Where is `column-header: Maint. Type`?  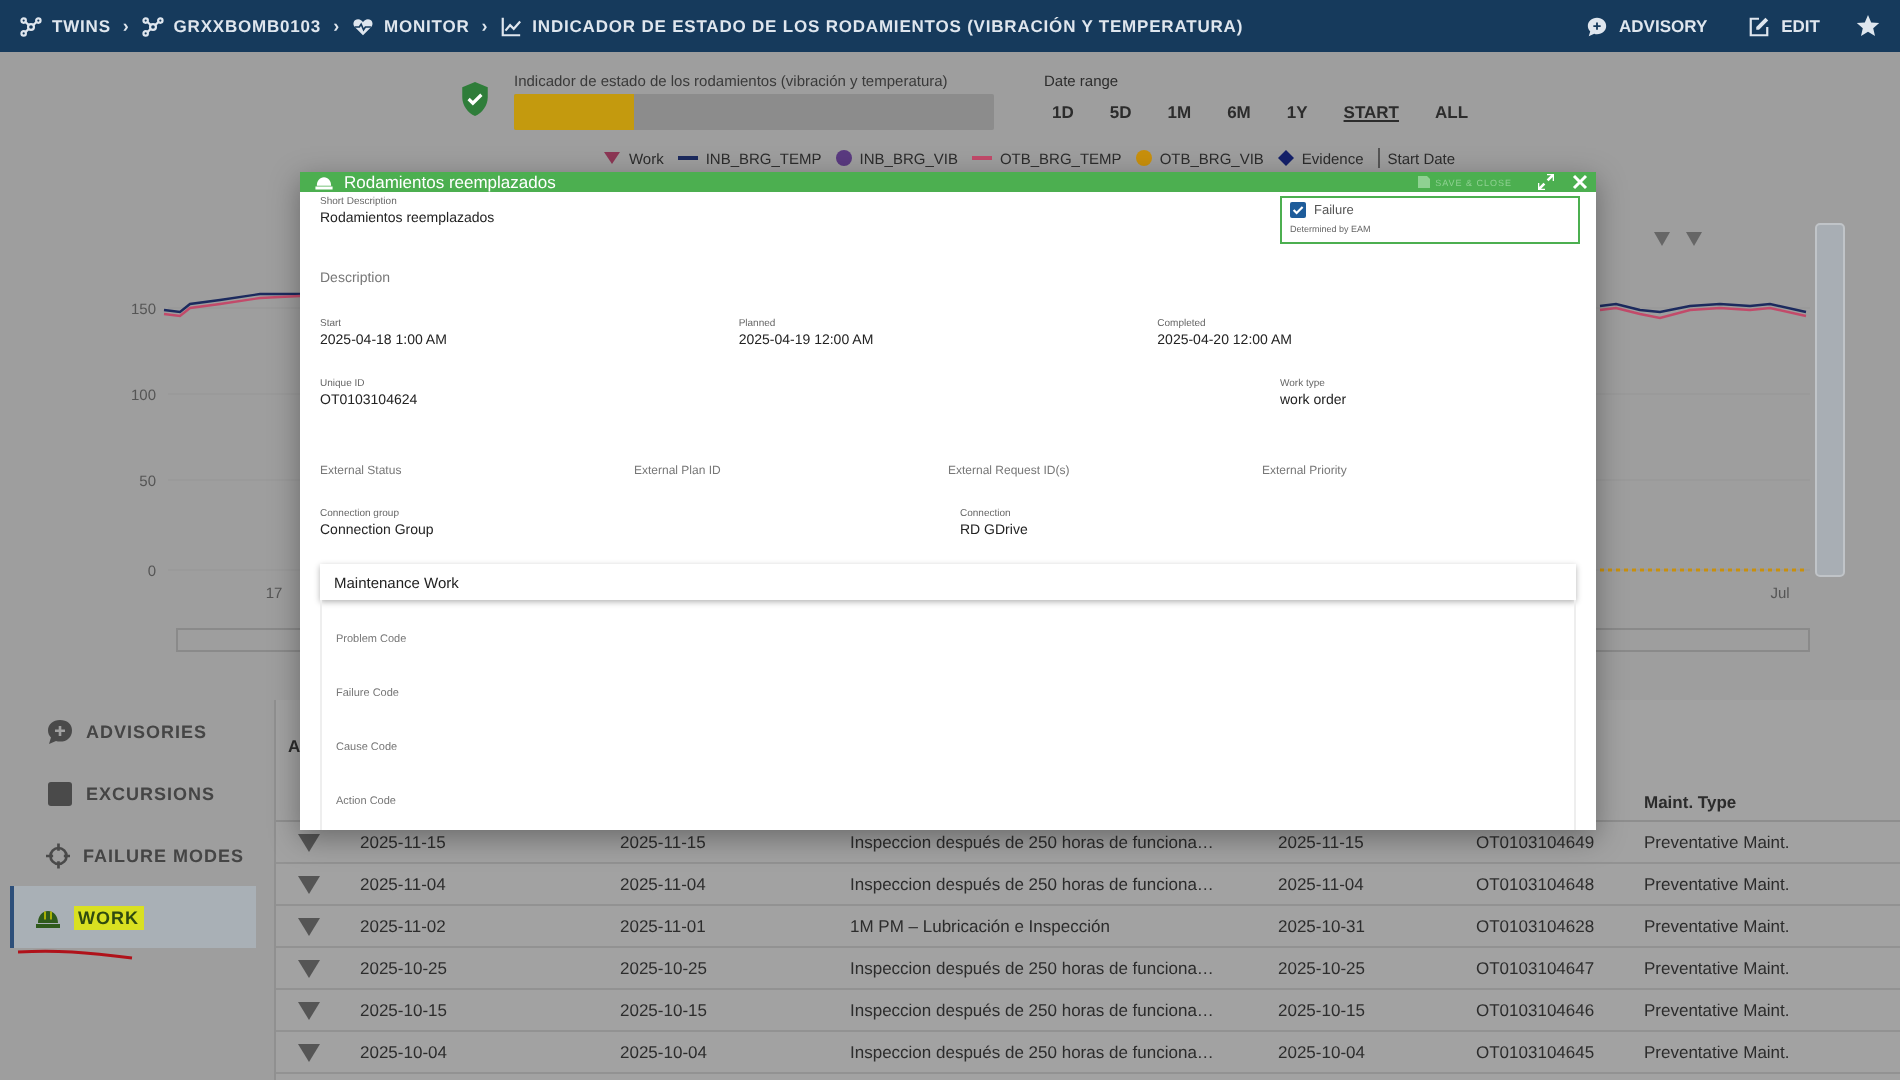 column-header: Maint. Type is located at coordinates (1691, 802).